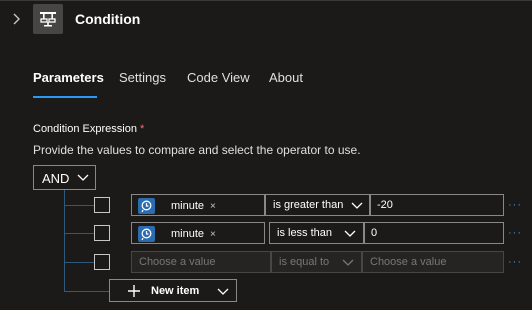 Image resolution: width=532 pixels, height=310 pixels. Describe the element at coordinates (65, 97) in the screenshot. I see `active-tab-indicator` at that location.